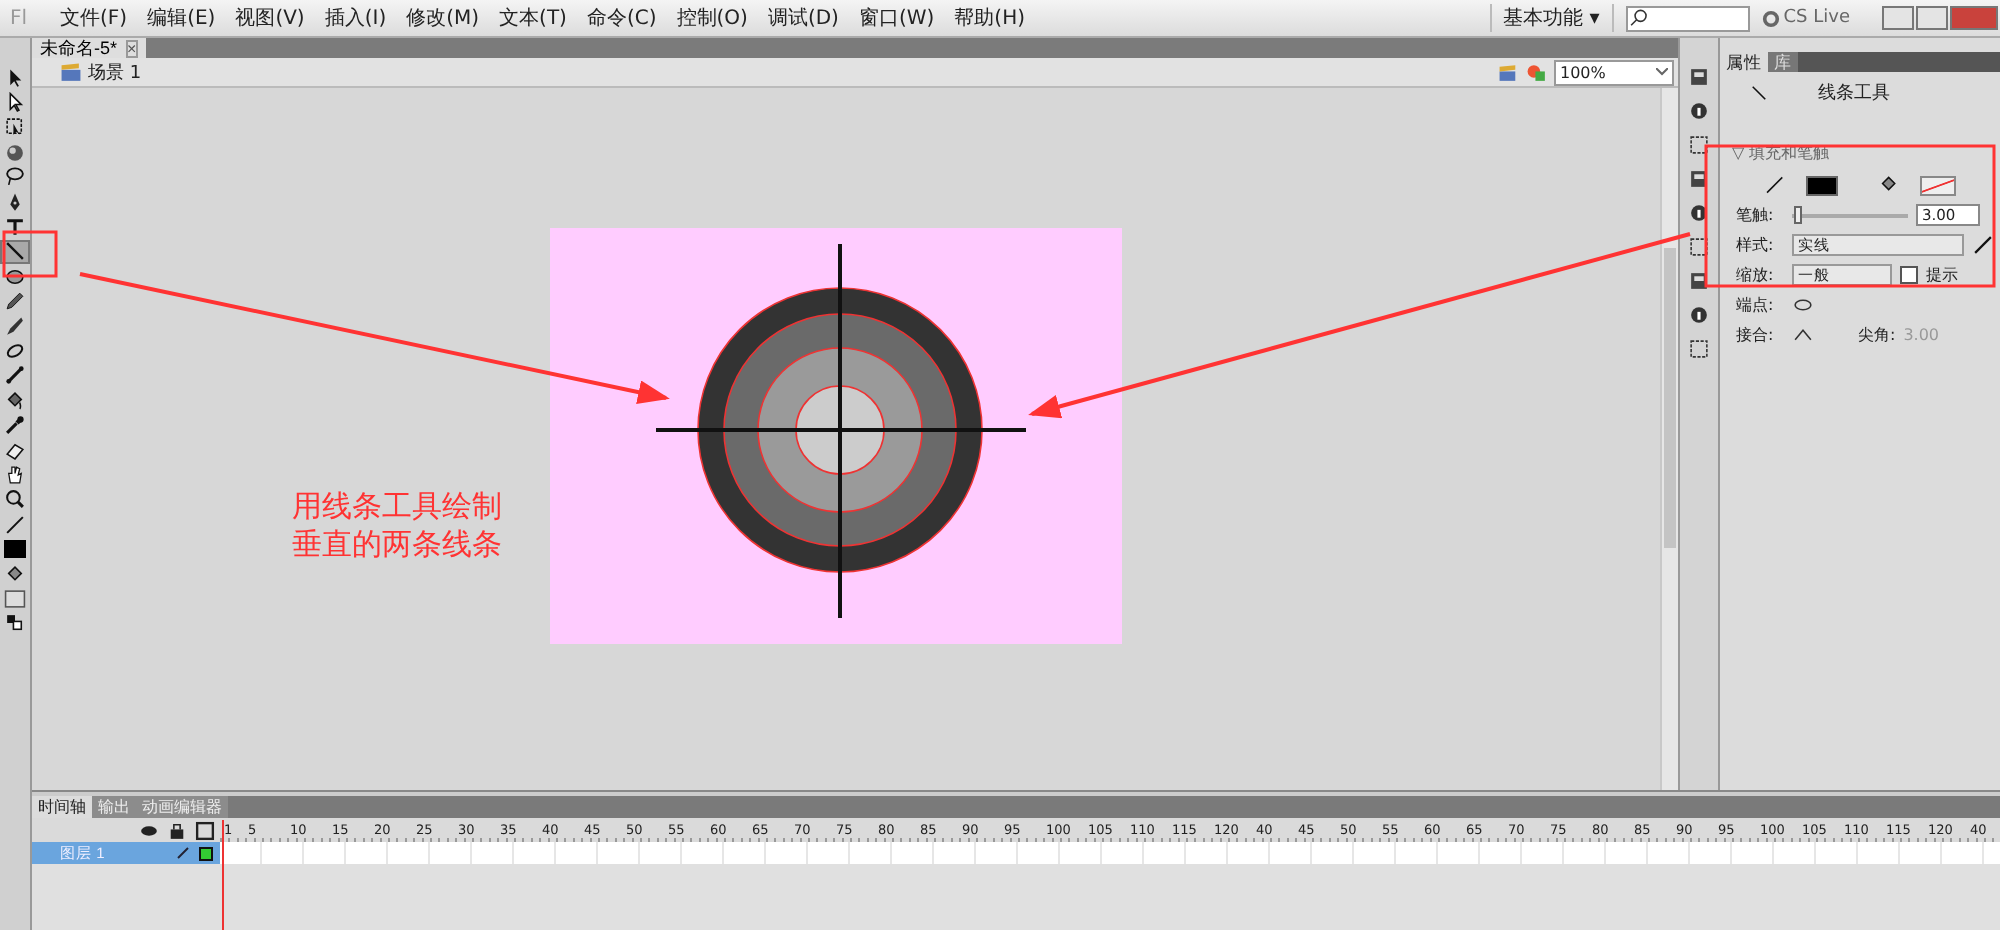 The image size is (2000, 930). Describe the element at coordinates (1756, 245) in the screenshot. I see `field-label: 样式:` at that location.